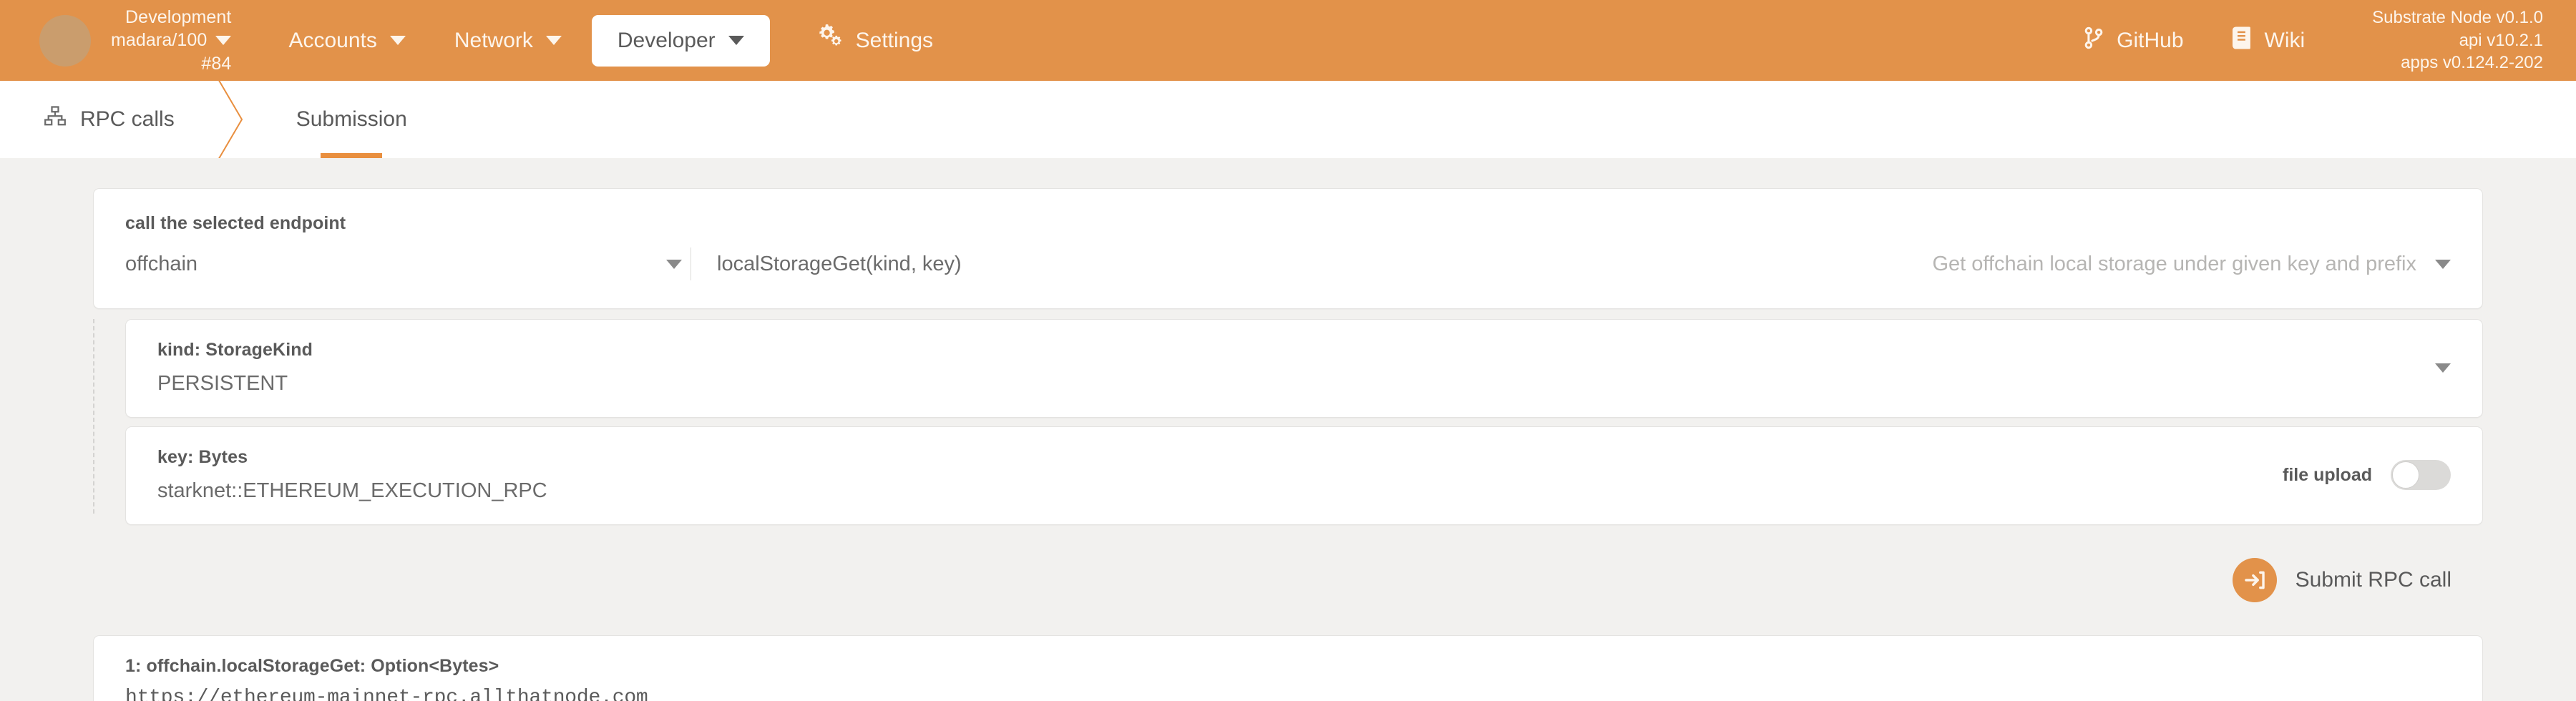 This screenshot has height=701, width=2576. What do you see at coordinates (1311, 264) in the screenshot?
I see `endpoint-method-select: localStorageGet(kind, key)` at bounding box center [1311, 264].